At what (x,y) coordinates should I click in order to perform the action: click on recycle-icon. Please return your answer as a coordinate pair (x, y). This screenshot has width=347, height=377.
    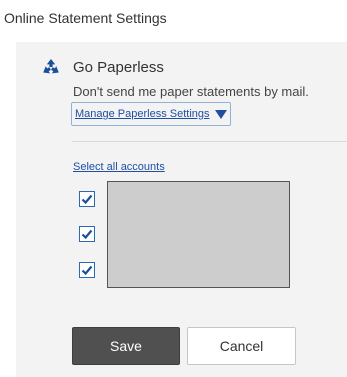
    Looking at the image, I should click on (51, 68).